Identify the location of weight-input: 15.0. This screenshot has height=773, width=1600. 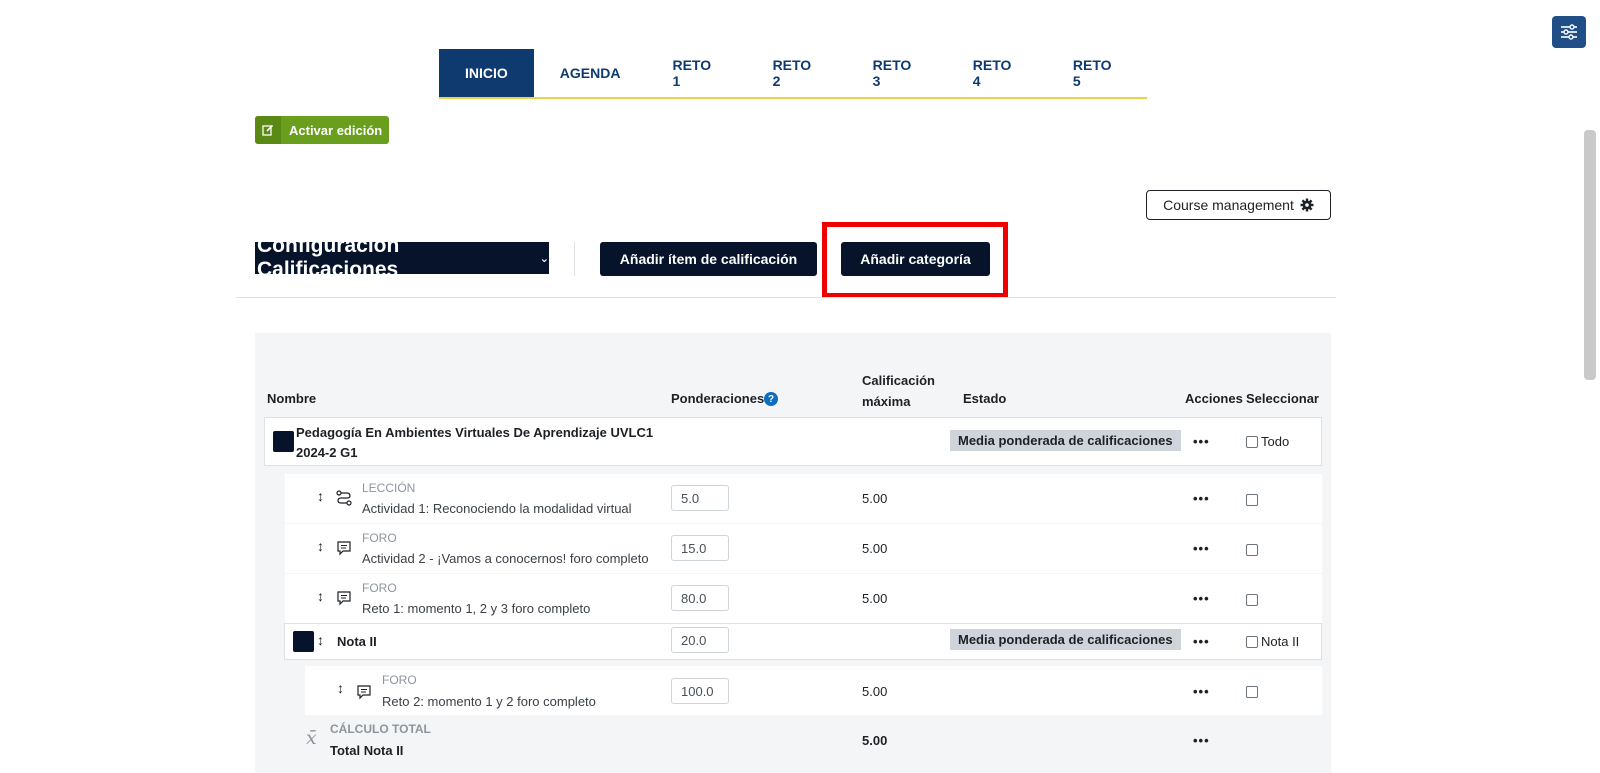
(700, 548).